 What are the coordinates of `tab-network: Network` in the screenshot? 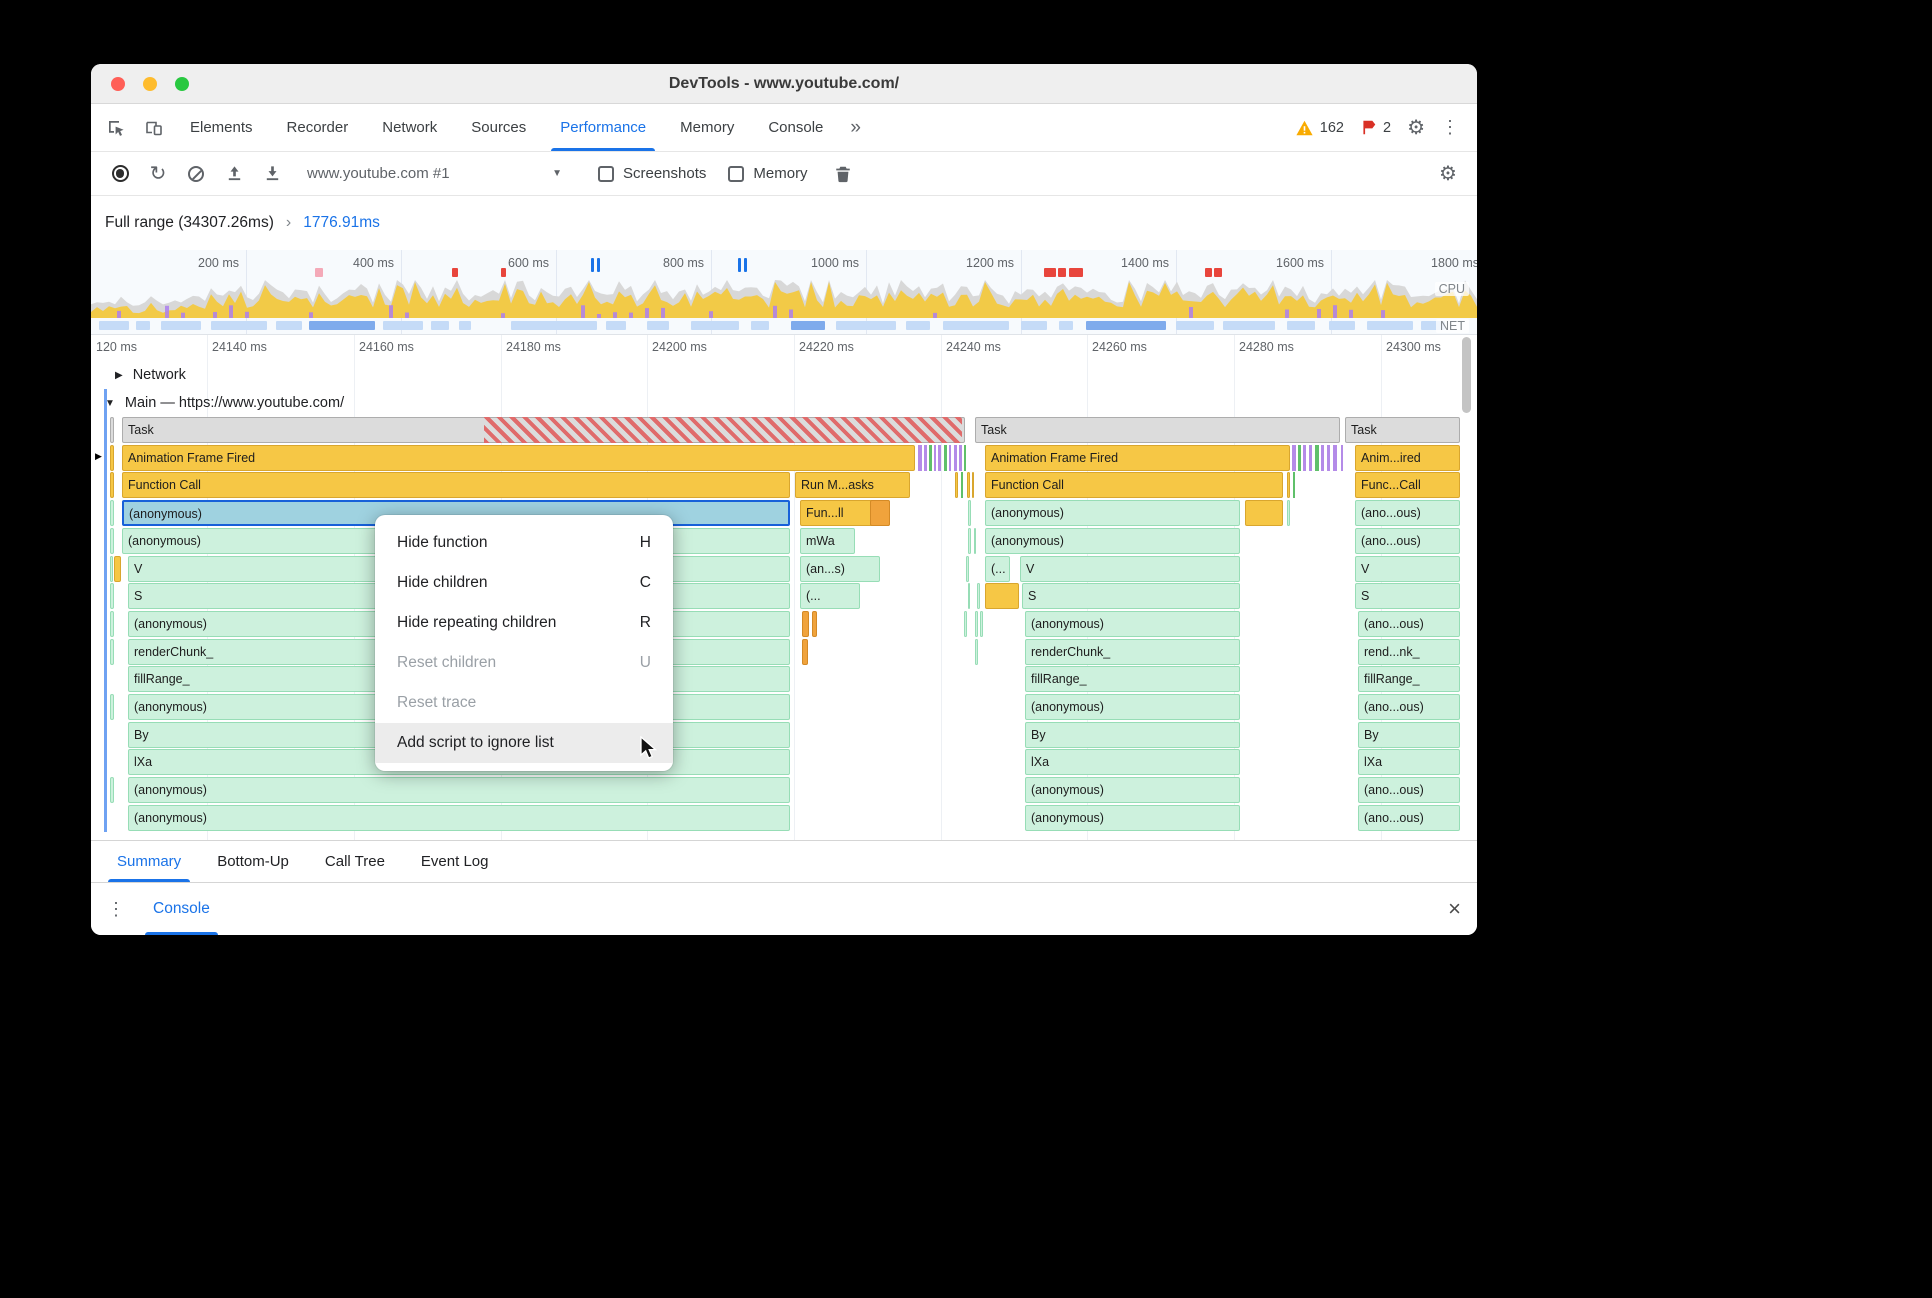 It's located at (409, 127).